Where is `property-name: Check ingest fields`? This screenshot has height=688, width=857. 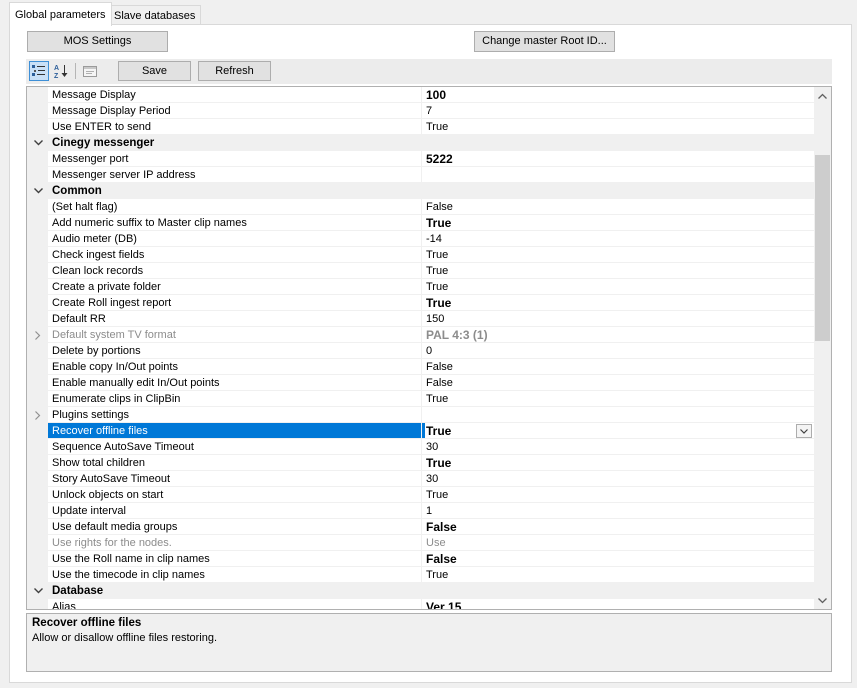 property-name: Check ingest fields is located at coordinates (236, 255).